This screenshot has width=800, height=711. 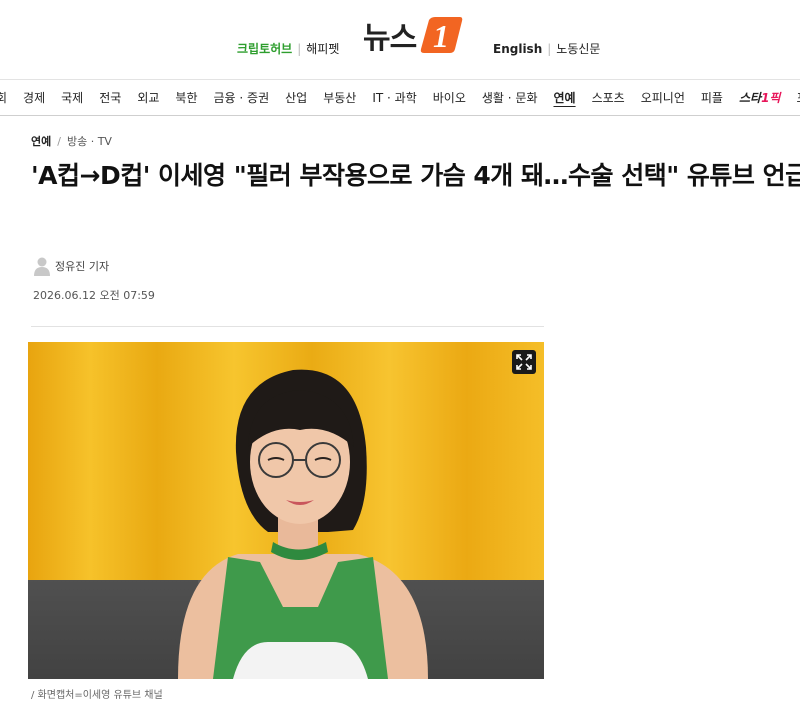 What do you see at coordinates (242, 97) in the screenshot?
I see `nav-item-finance: 금융 · 증권` at bounding box center [242, 97].